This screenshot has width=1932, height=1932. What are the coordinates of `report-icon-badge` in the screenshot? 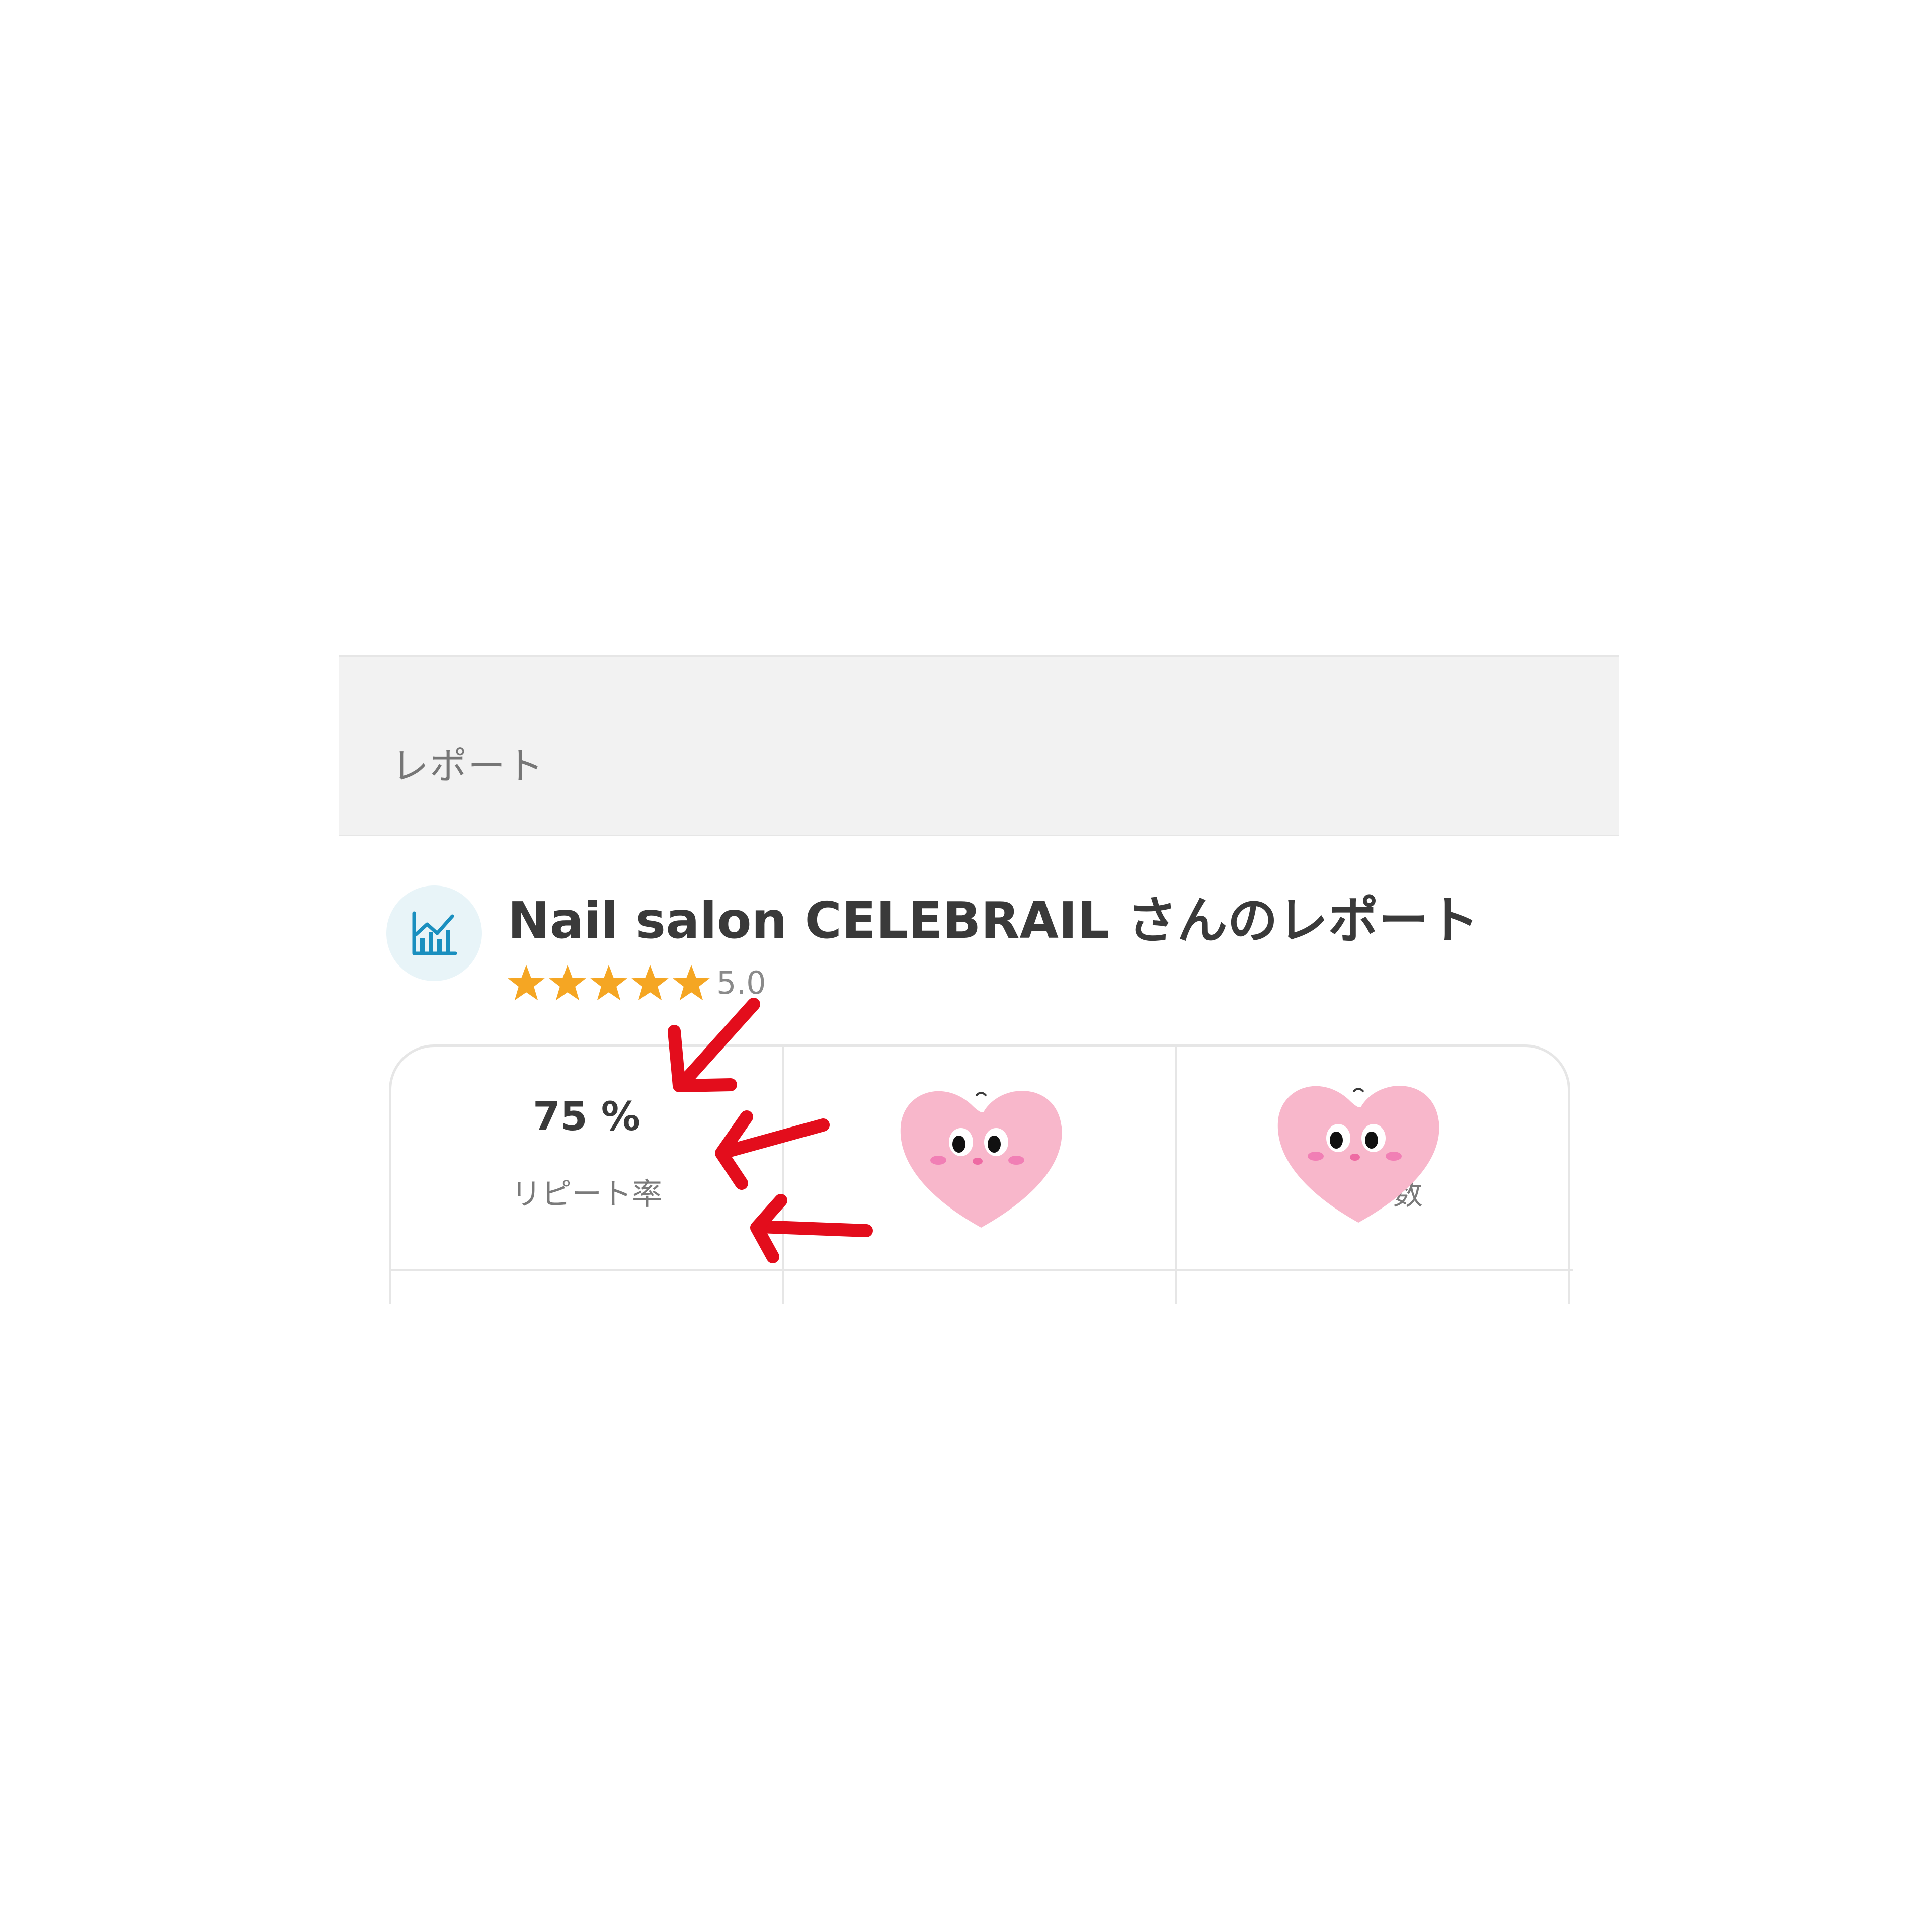 It's located at (434, 934).